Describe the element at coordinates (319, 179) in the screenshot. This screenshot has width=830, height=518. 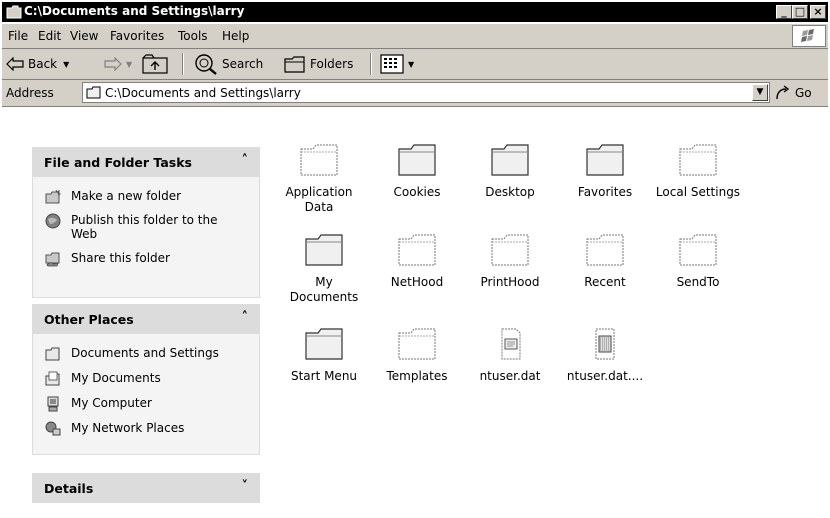
I see `folder-item: Application Data` at that location.